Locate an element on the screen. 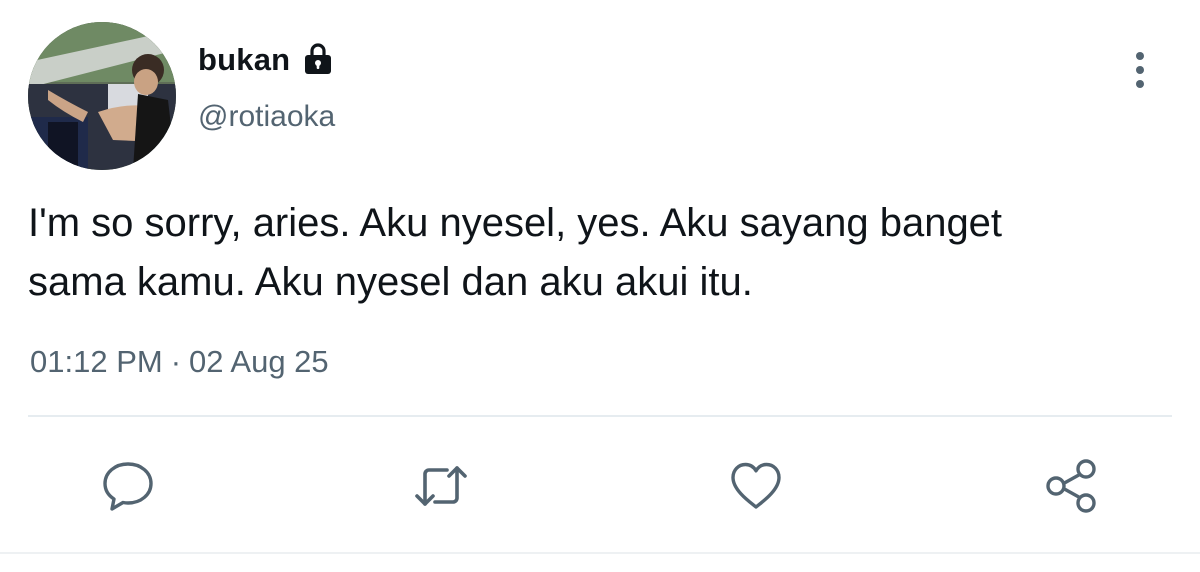 Image resolution: width=1200 pixels, height=572 pixels. share-nodes-icon is located at coordinates (1071, 486).